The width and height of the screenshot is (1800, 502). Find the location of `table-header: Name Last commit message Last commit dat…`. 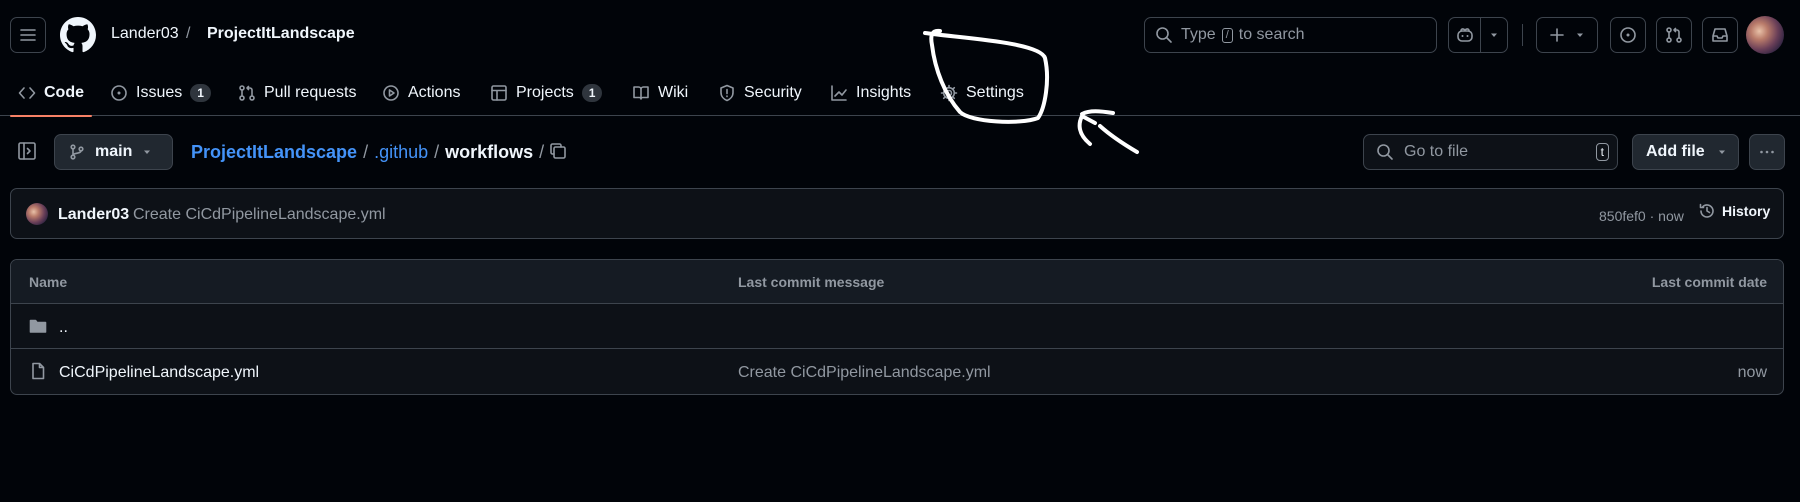

table-header: Name Last commit message Last commit dat… is located at coordinates (897, 282).